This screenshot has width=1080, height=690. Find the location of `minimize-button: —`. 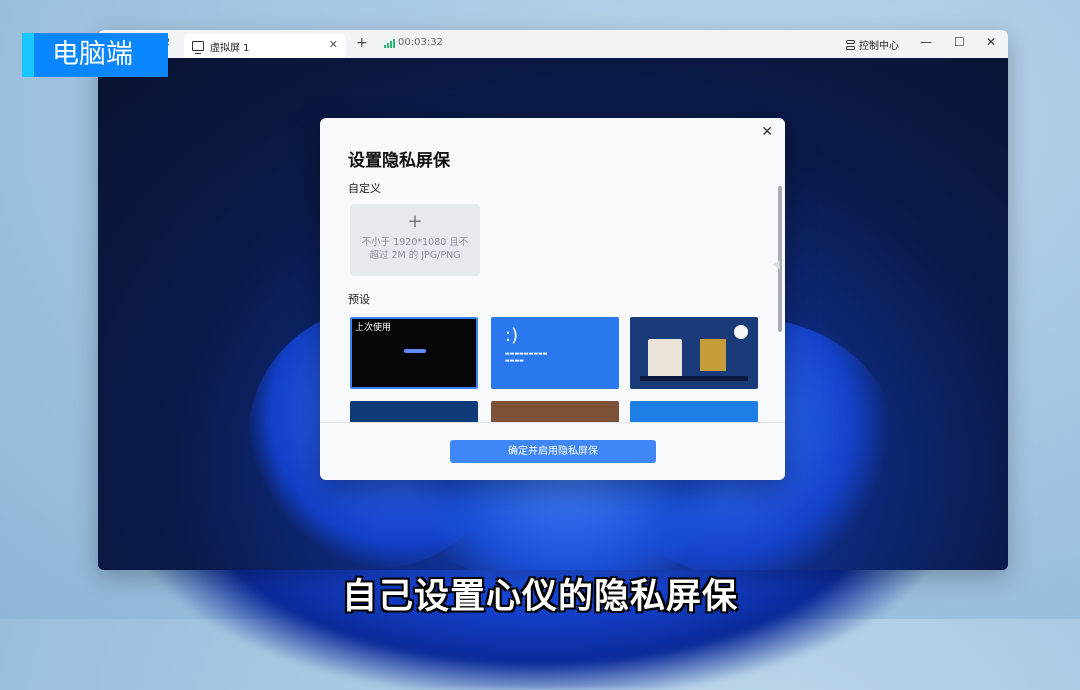

minimize-button: — is located at coordinates (926, 42).